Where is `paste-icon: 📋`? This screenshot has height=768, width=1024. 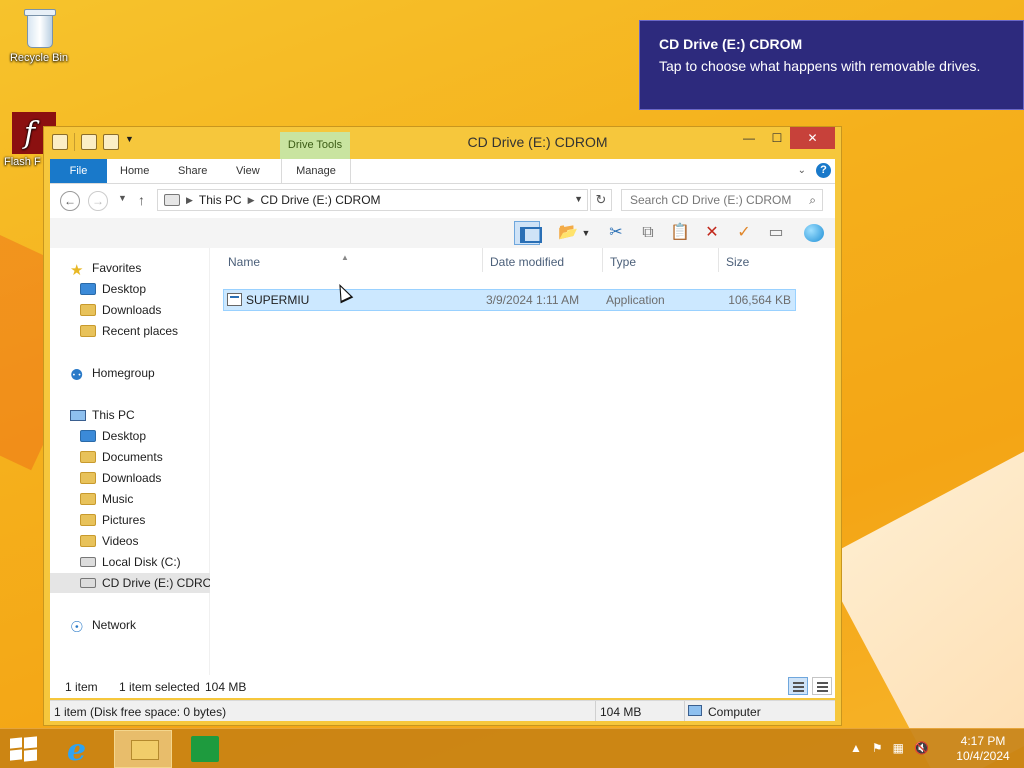
paste-icon: 📋 is located at coordinates (680, 233).